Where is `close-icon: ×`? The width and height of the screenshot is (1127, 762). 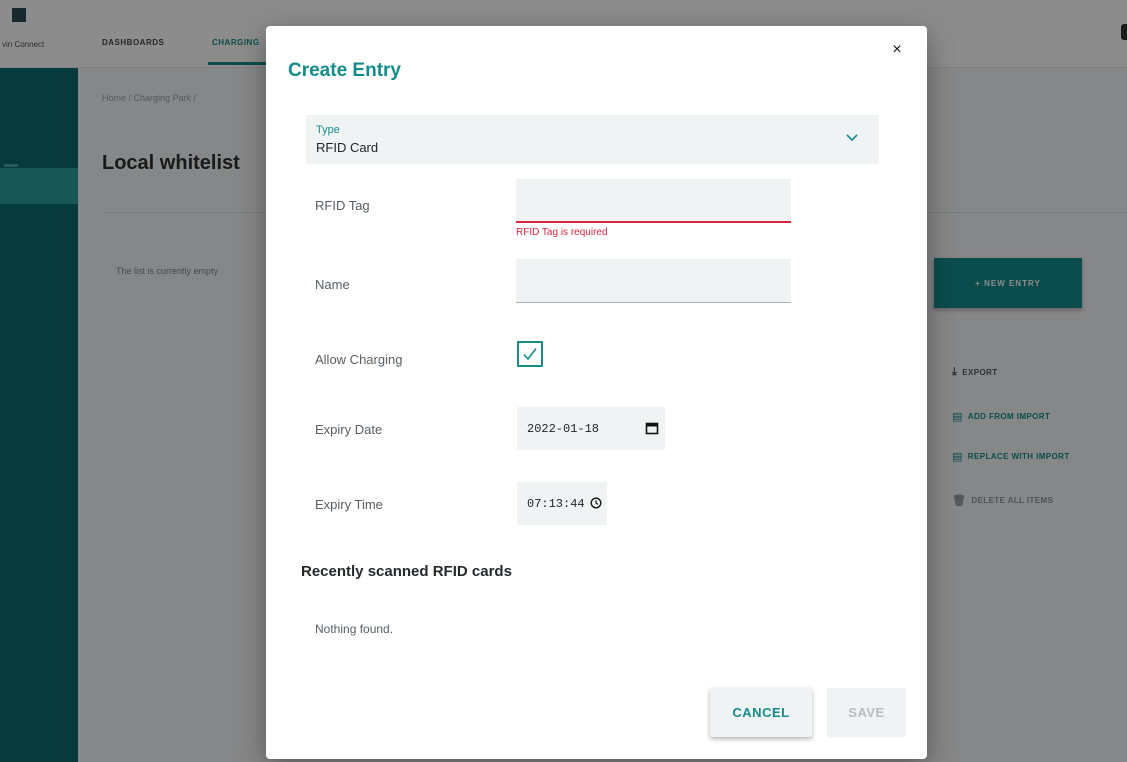
close-icon: × is located at coordinates (897, 50).